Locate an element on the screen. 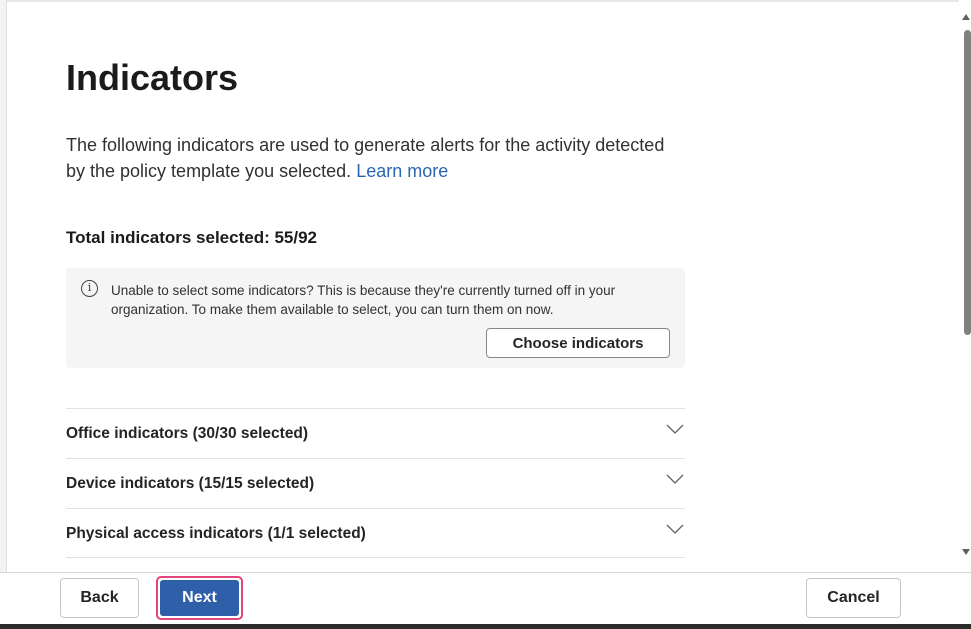 The height and width of the screenshot is (629, 971). section-label: Device indicators (15/15 selected) is located at coordinates (190, 483).